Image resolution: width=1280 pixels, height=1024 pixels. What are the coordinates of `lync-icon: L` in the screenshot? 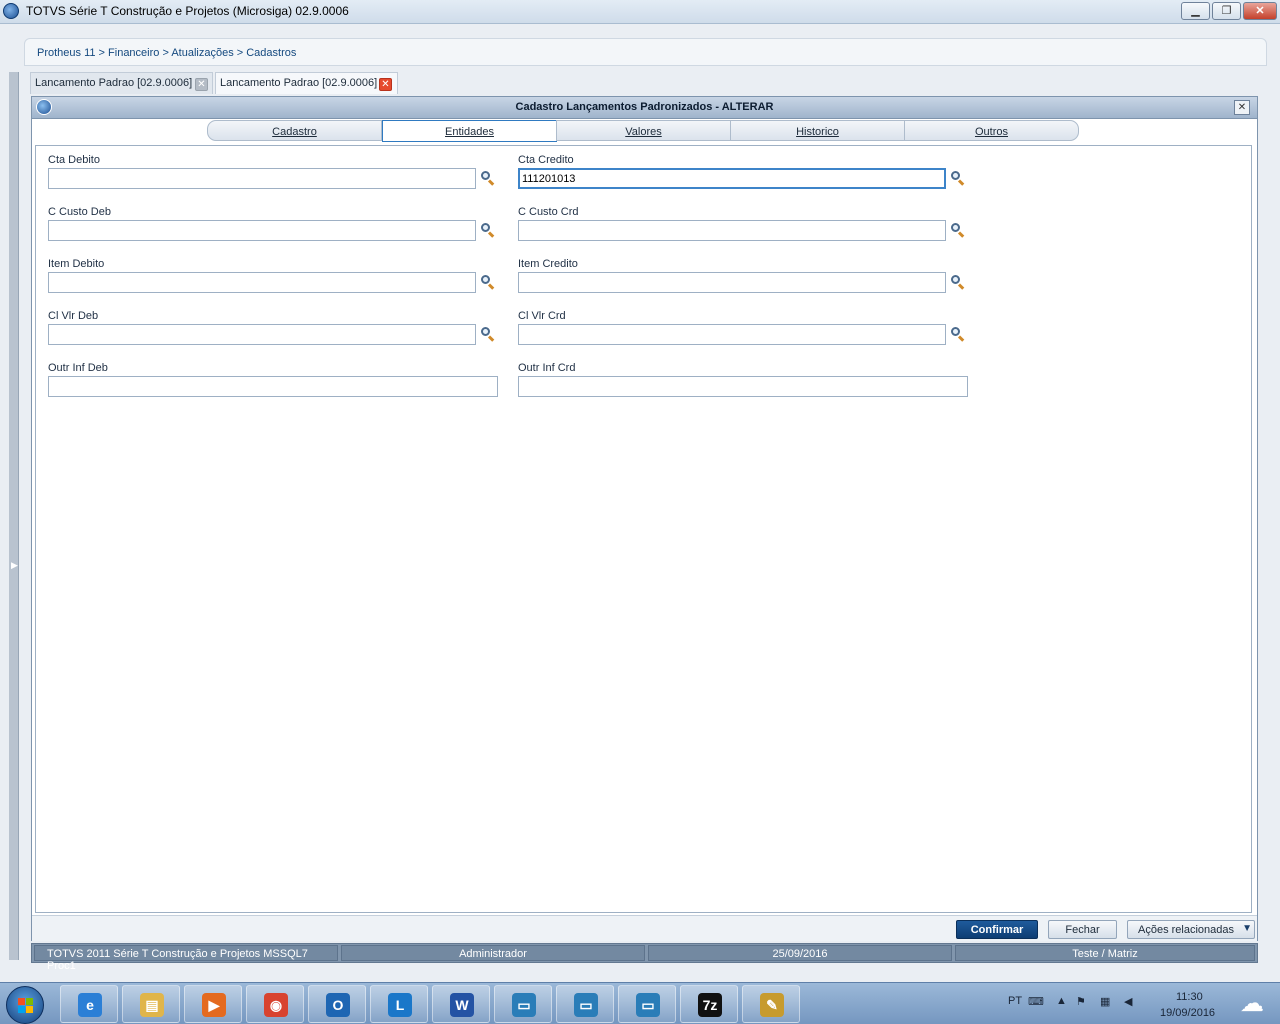 It's located at (400, 1005).